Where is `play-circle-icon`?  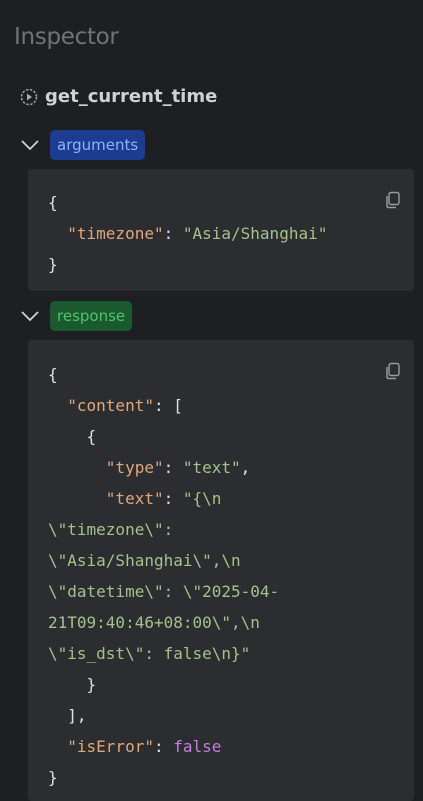 play-circle-icon is located at coordinates (29, 96).